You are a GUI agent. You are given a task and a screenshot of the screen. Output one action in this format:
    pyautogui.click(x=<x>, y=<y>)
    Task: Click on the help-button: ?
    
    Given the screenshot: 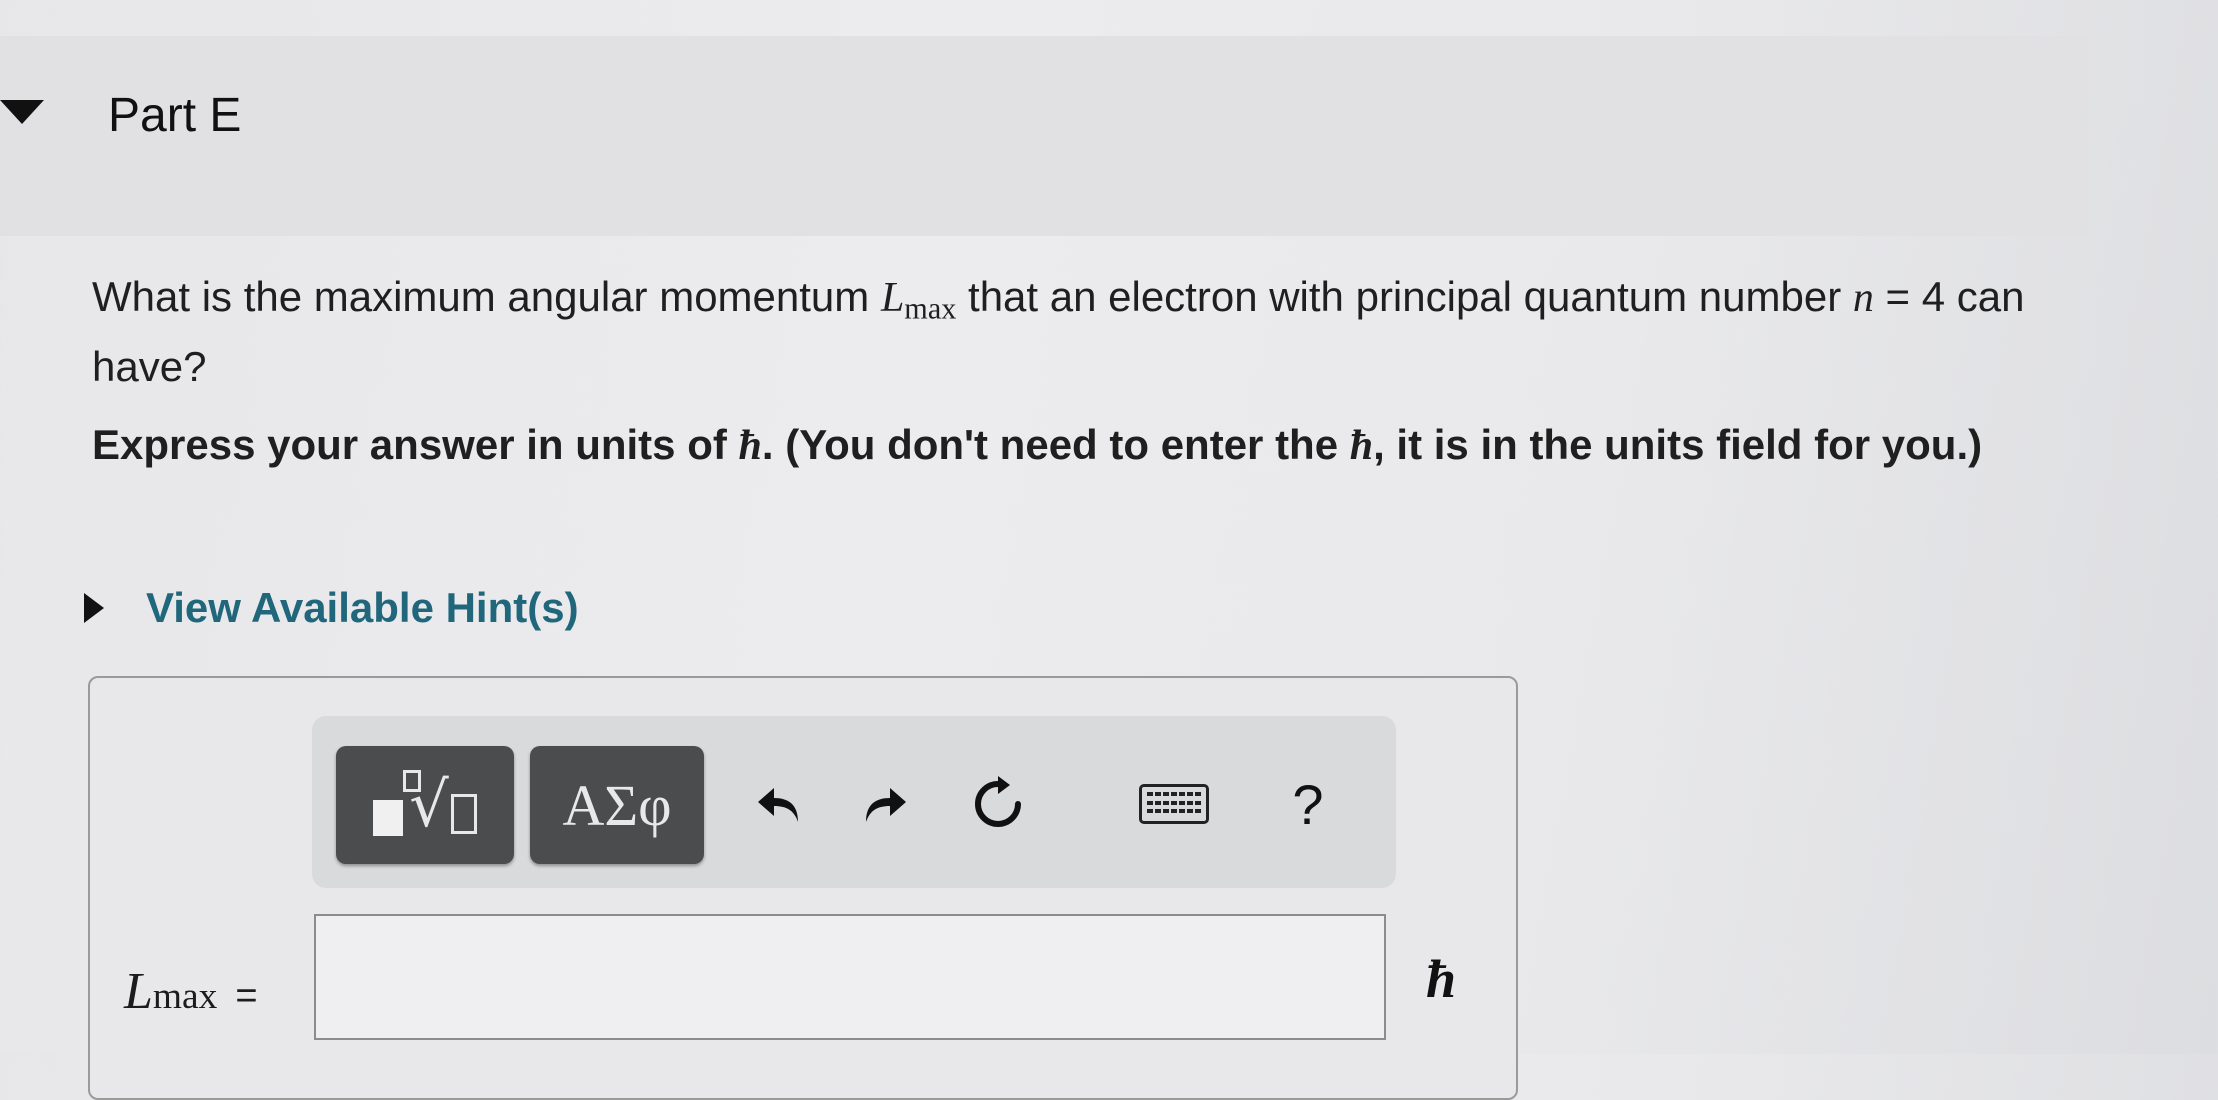 What is the action you would take?
    pyautogui.click(x=1308, y=804)
    